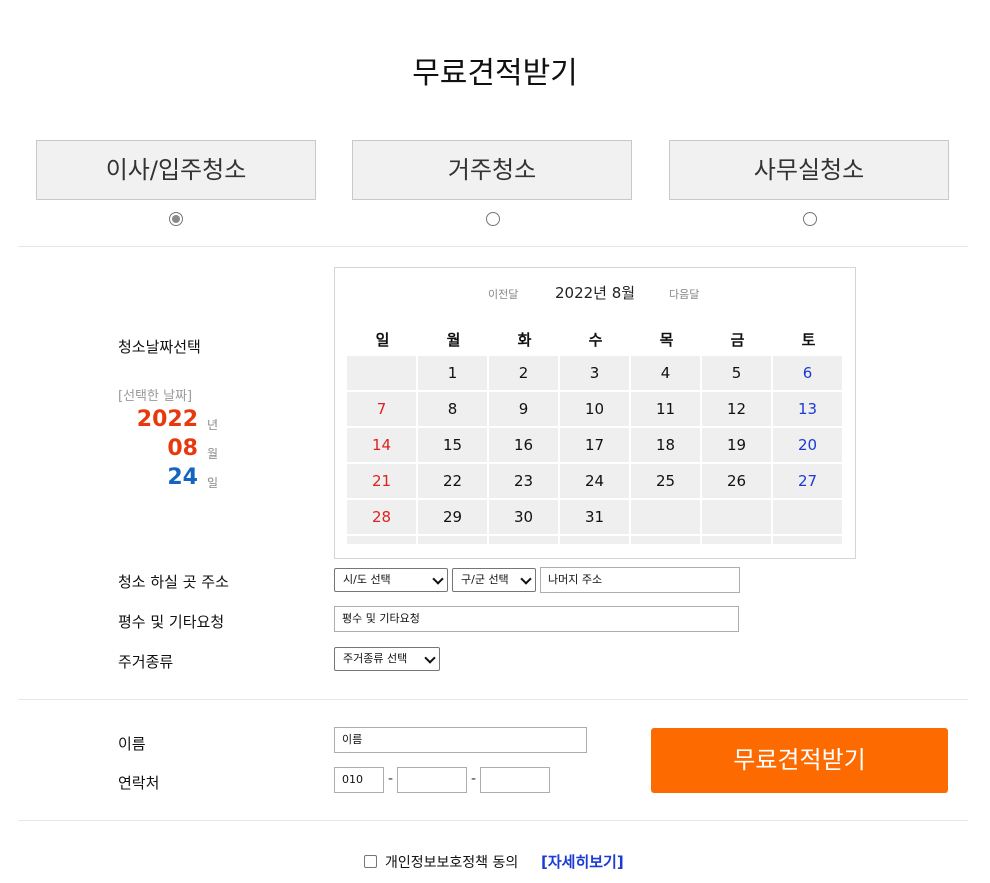 This screenshot has width=990, height=883. Describe the element at coordinates (737, 340) in the screenshot. I see `weekday-fri: 금` at that location.